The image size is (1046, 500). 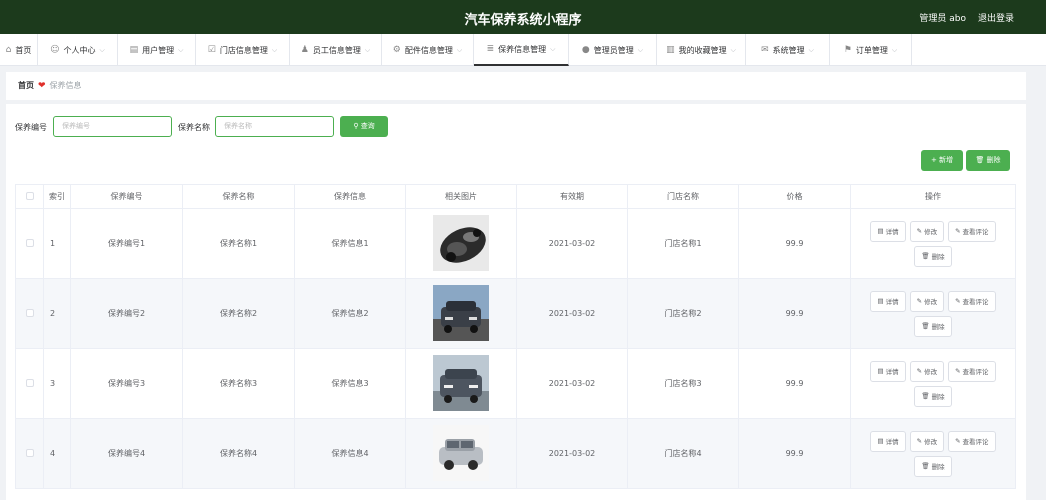 I want to click on admin-label: 管理员 abo, so click(x=942, y=19).